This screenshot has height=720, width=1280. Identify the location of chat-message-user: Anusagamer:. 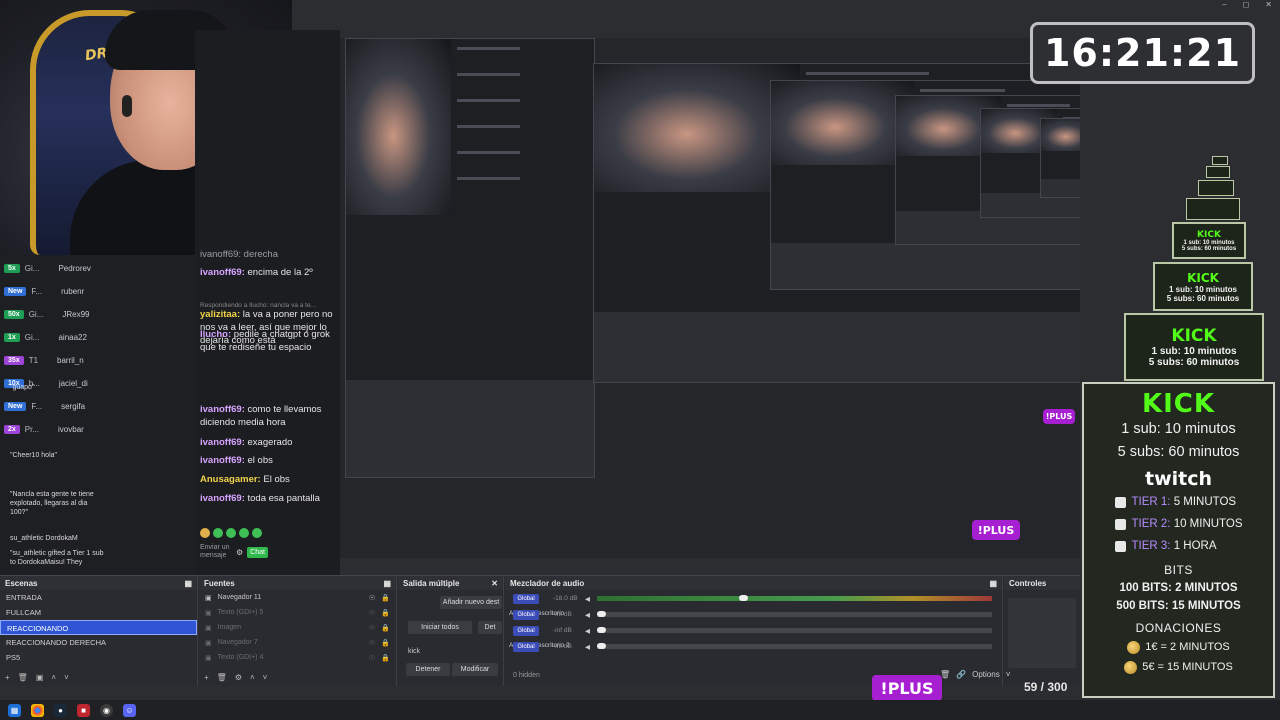
(230, 479).